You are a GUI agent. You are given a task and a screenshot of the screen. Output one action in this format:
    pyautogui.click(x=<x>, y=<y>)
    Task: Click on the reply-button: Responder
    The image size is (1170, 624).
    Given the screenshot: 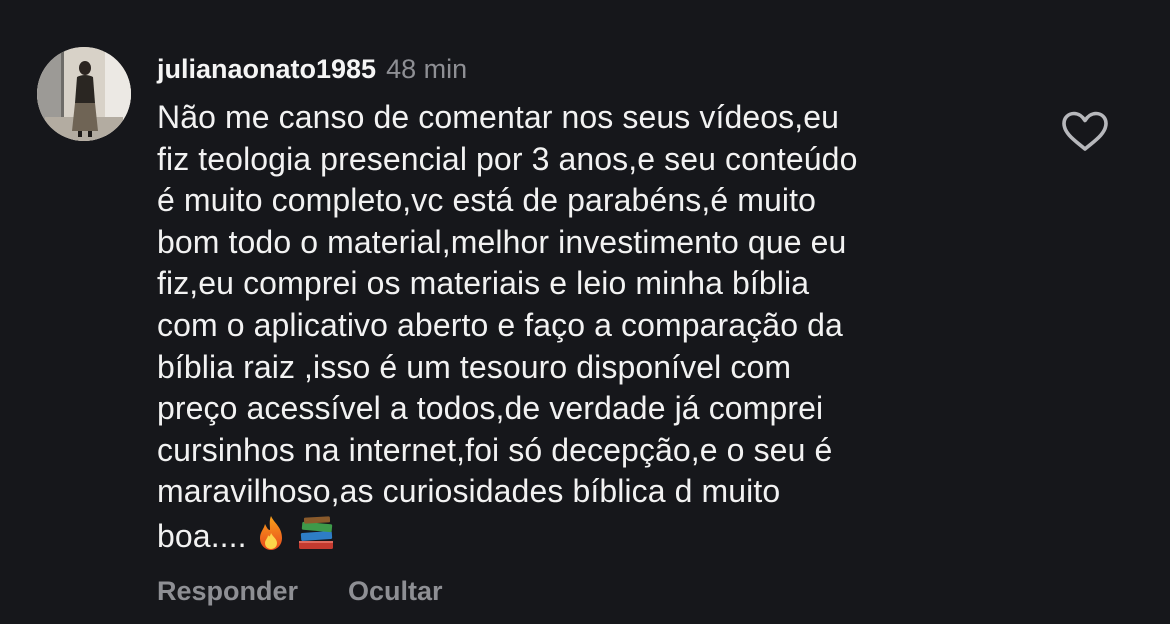 What is the action you would take?
    pyautogui.click(x=227, y=591)
    